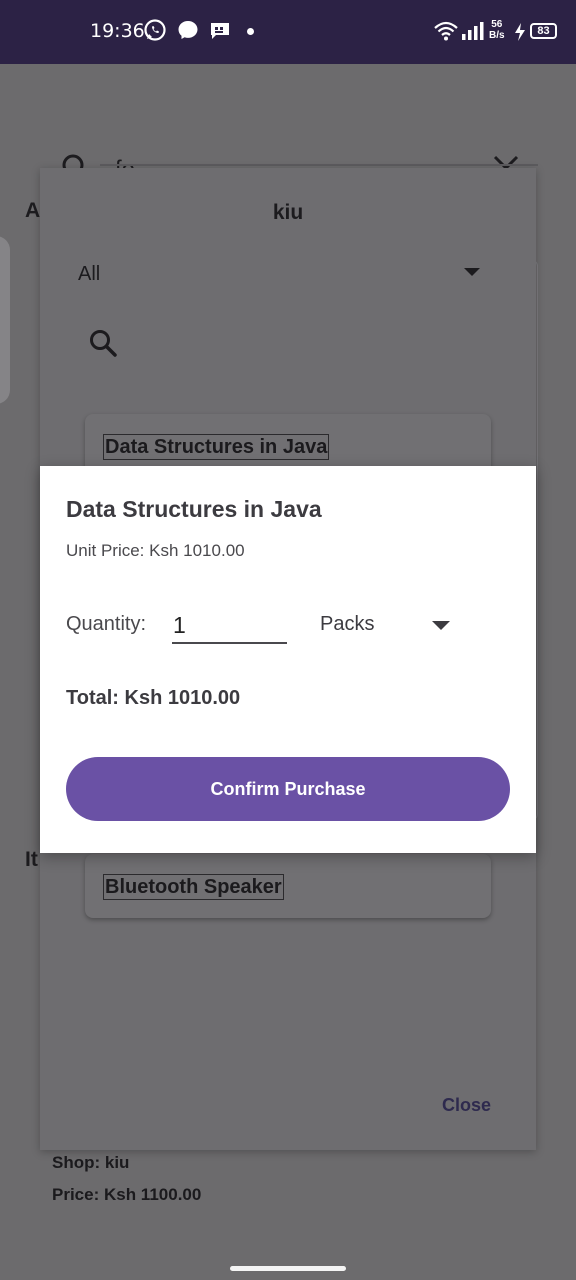 This screenshot has width=576, height=1280. What do you see at coordinates (33, 210) in the screenshot?
I see `section-heading: A` at bounding box center [33, 210].